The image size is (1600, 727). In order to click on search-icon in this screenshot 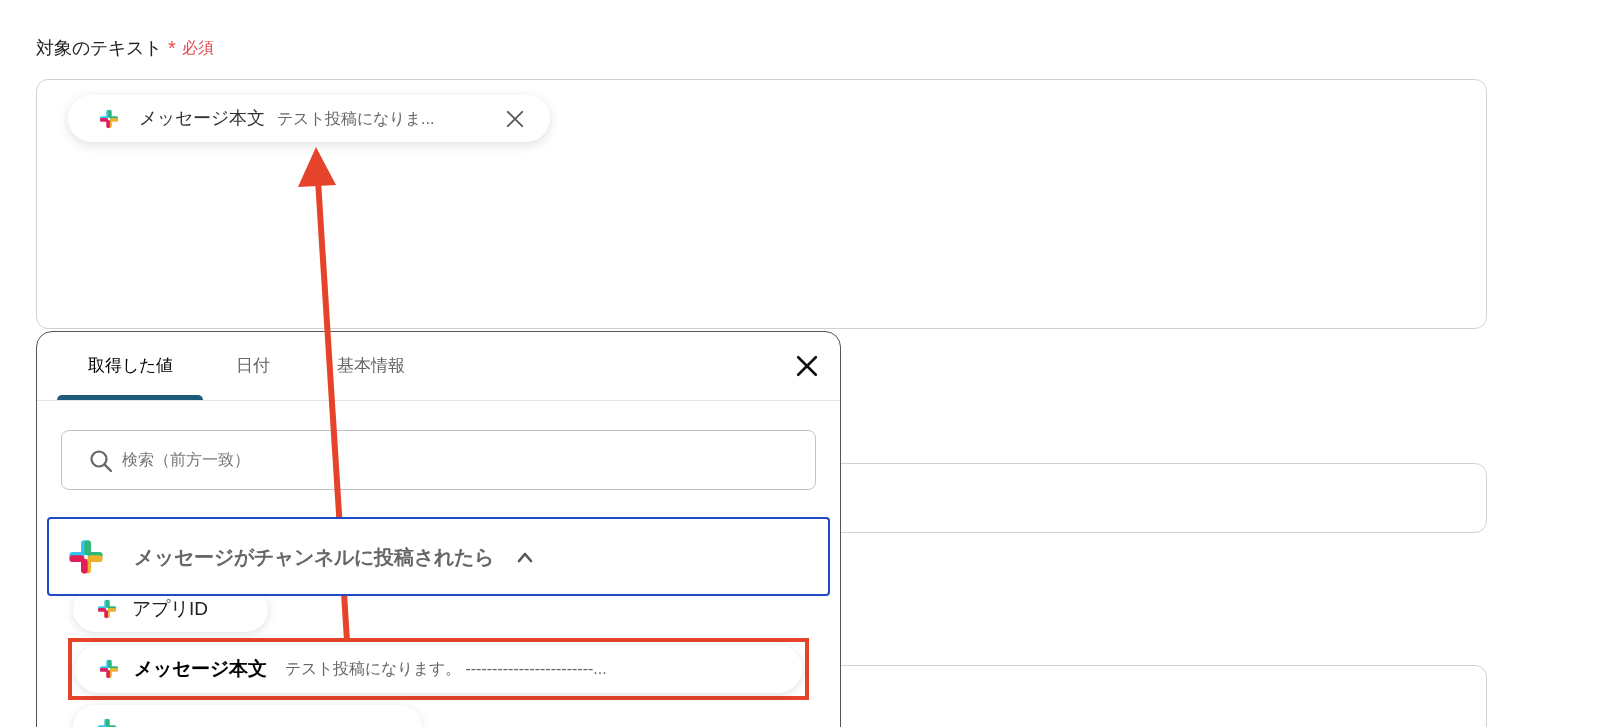, I will do `click(101, 460)`.